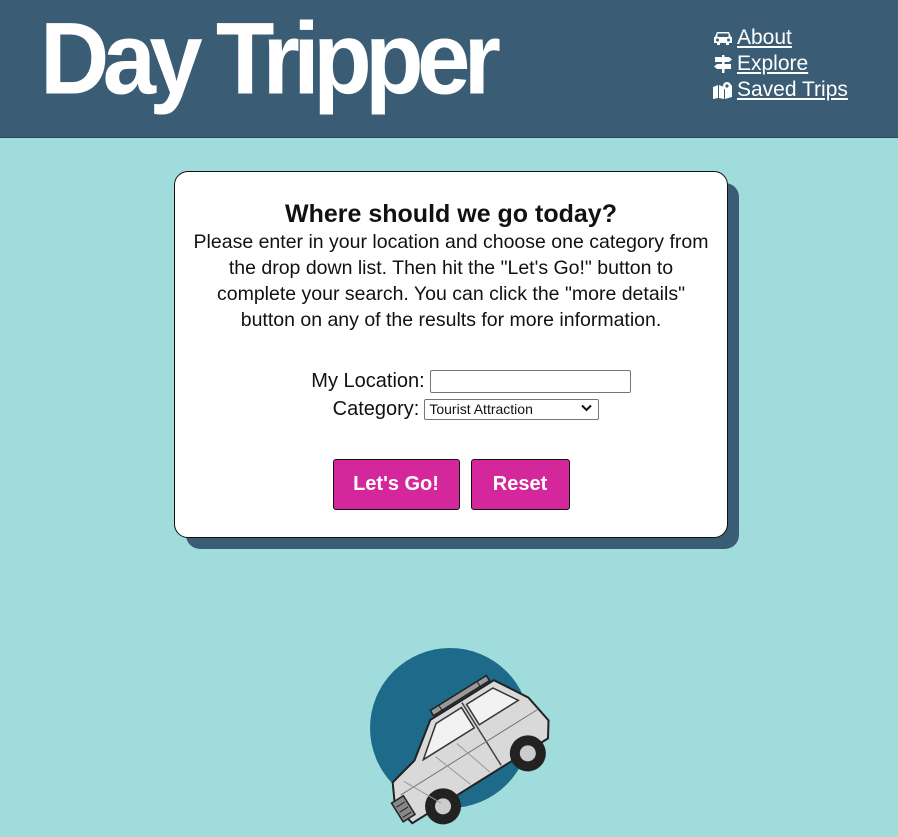 The width and height of the screenshot is (898, 837). I want to click on nav-item-about: About, so click(780, 38).